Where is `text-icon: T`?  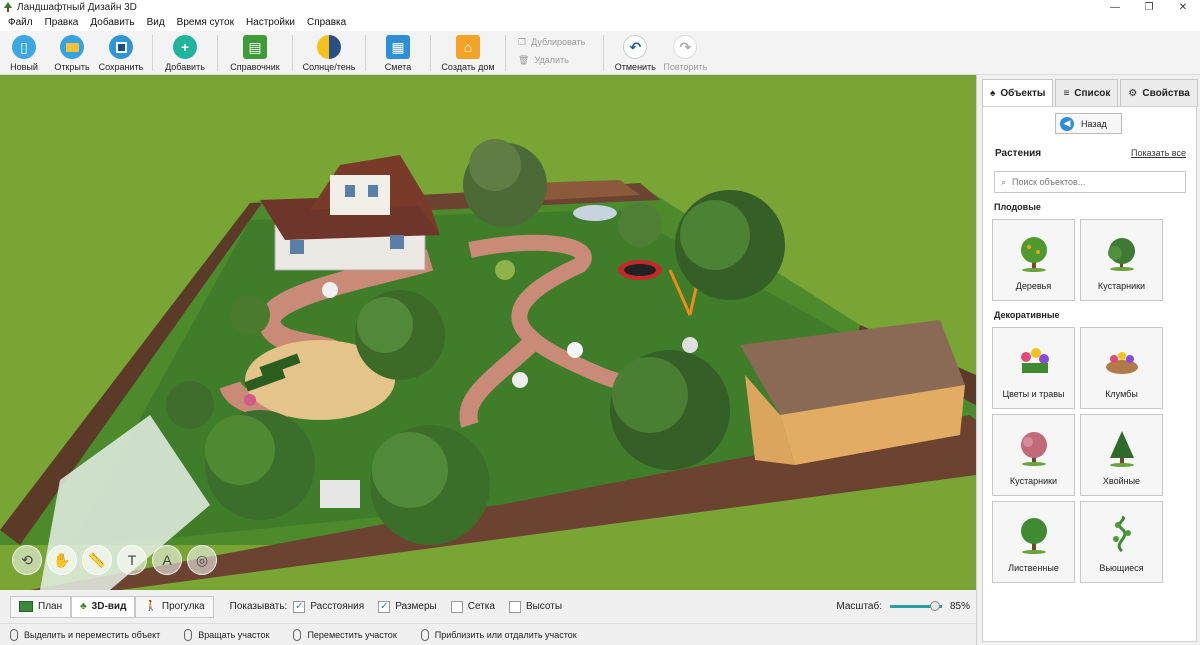
text-icon: T is located at coordinates (132, 560).